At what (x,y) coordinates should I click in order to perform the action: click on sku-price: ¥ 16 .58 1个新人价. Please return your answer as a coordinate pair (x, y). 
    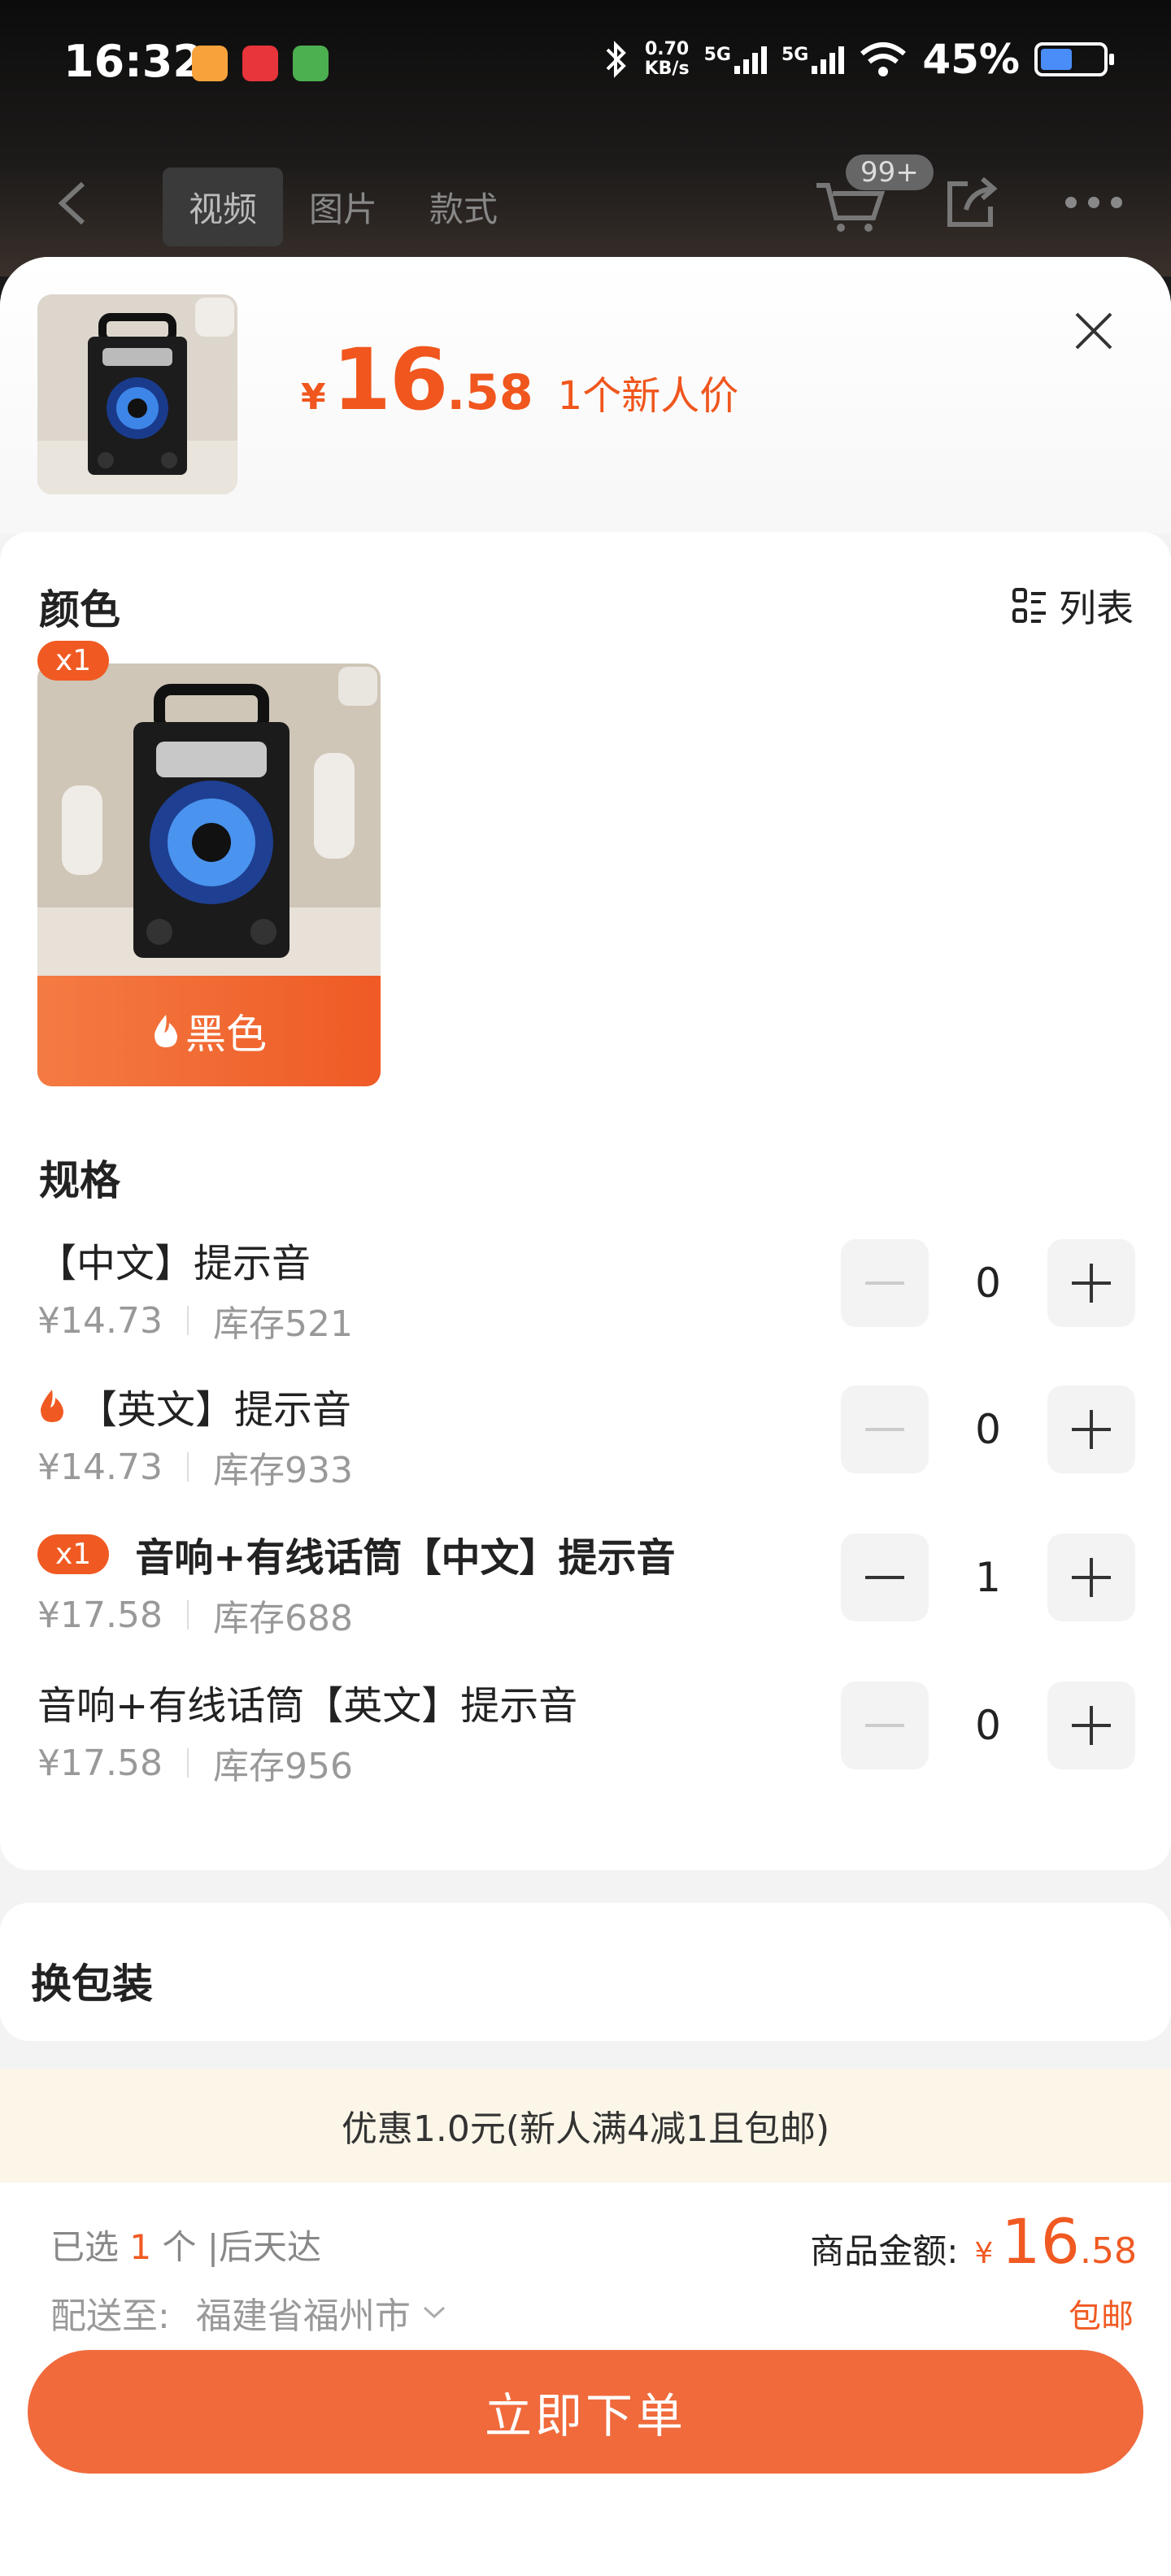
    Looking at the image, I should click on (520, 380).